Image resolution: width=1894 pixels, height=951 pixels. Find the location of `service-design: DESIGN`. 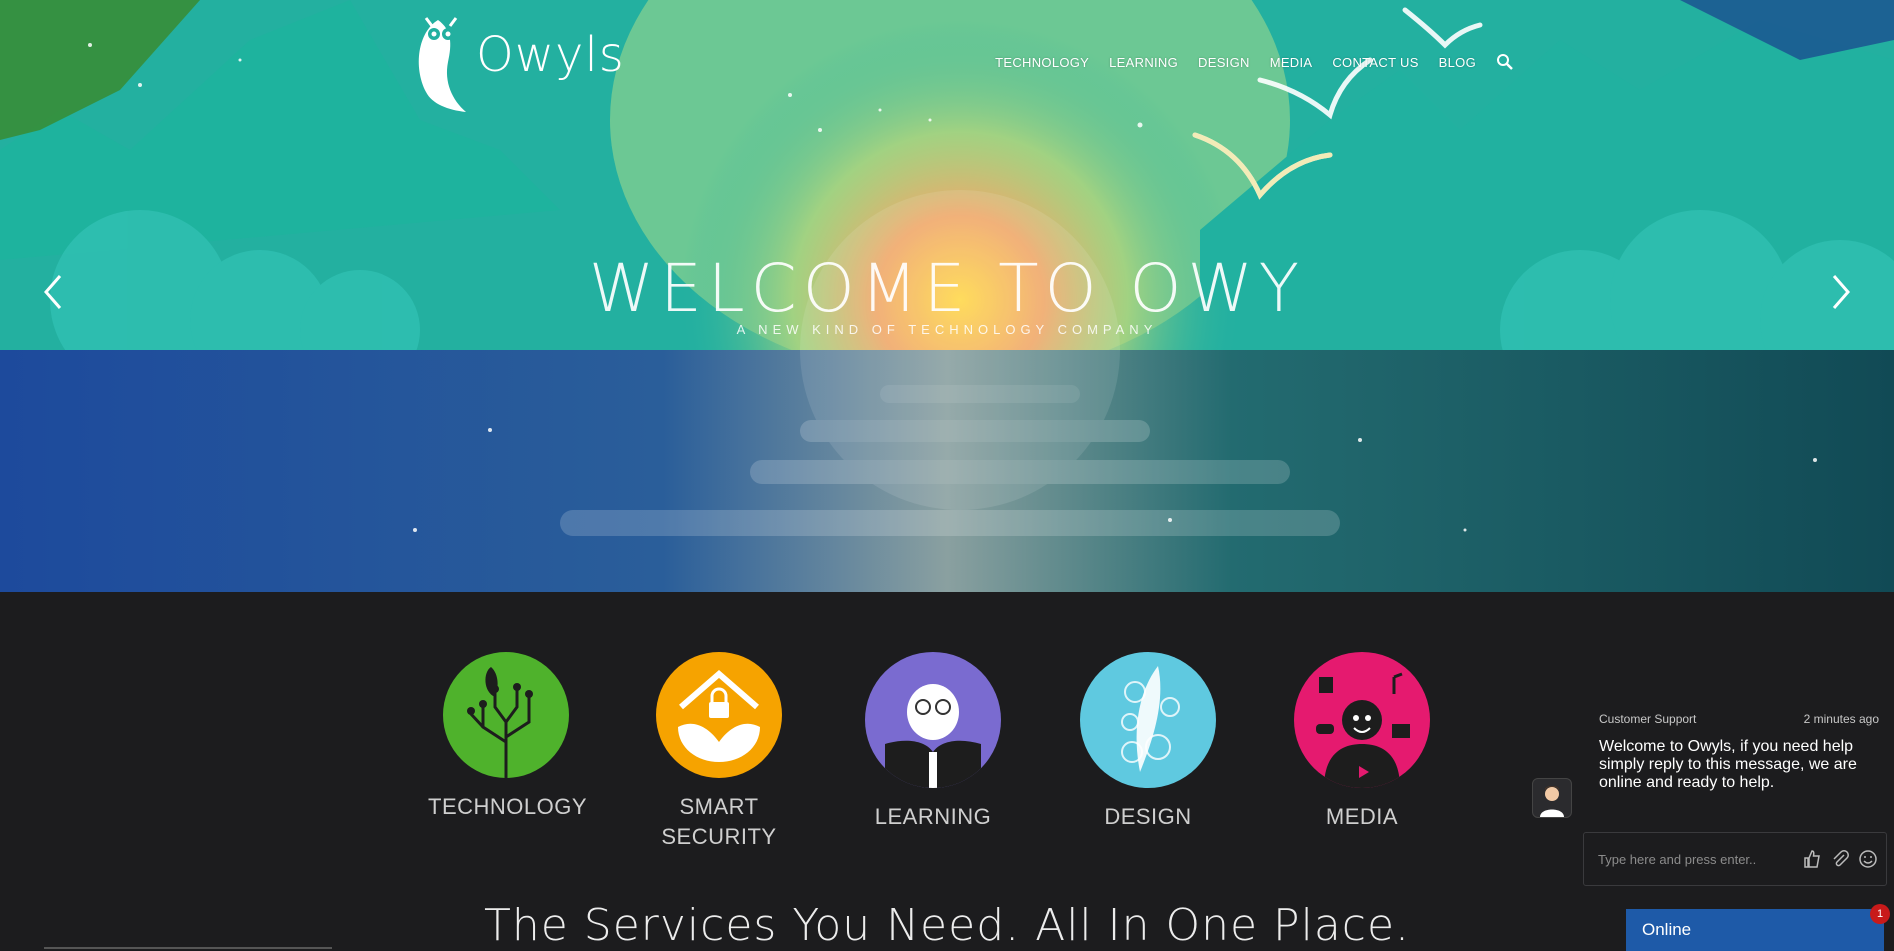

service-design: DESIGN is located at coordinates (1148, 742).